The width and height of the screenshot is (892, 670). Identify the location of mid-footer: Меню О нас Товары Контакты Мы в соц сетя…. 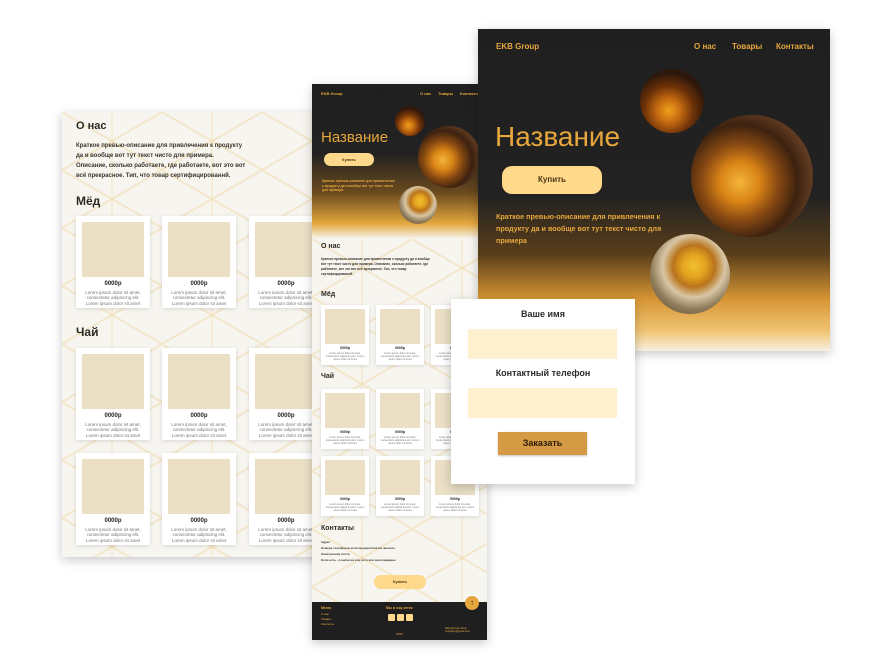
(399, 621).